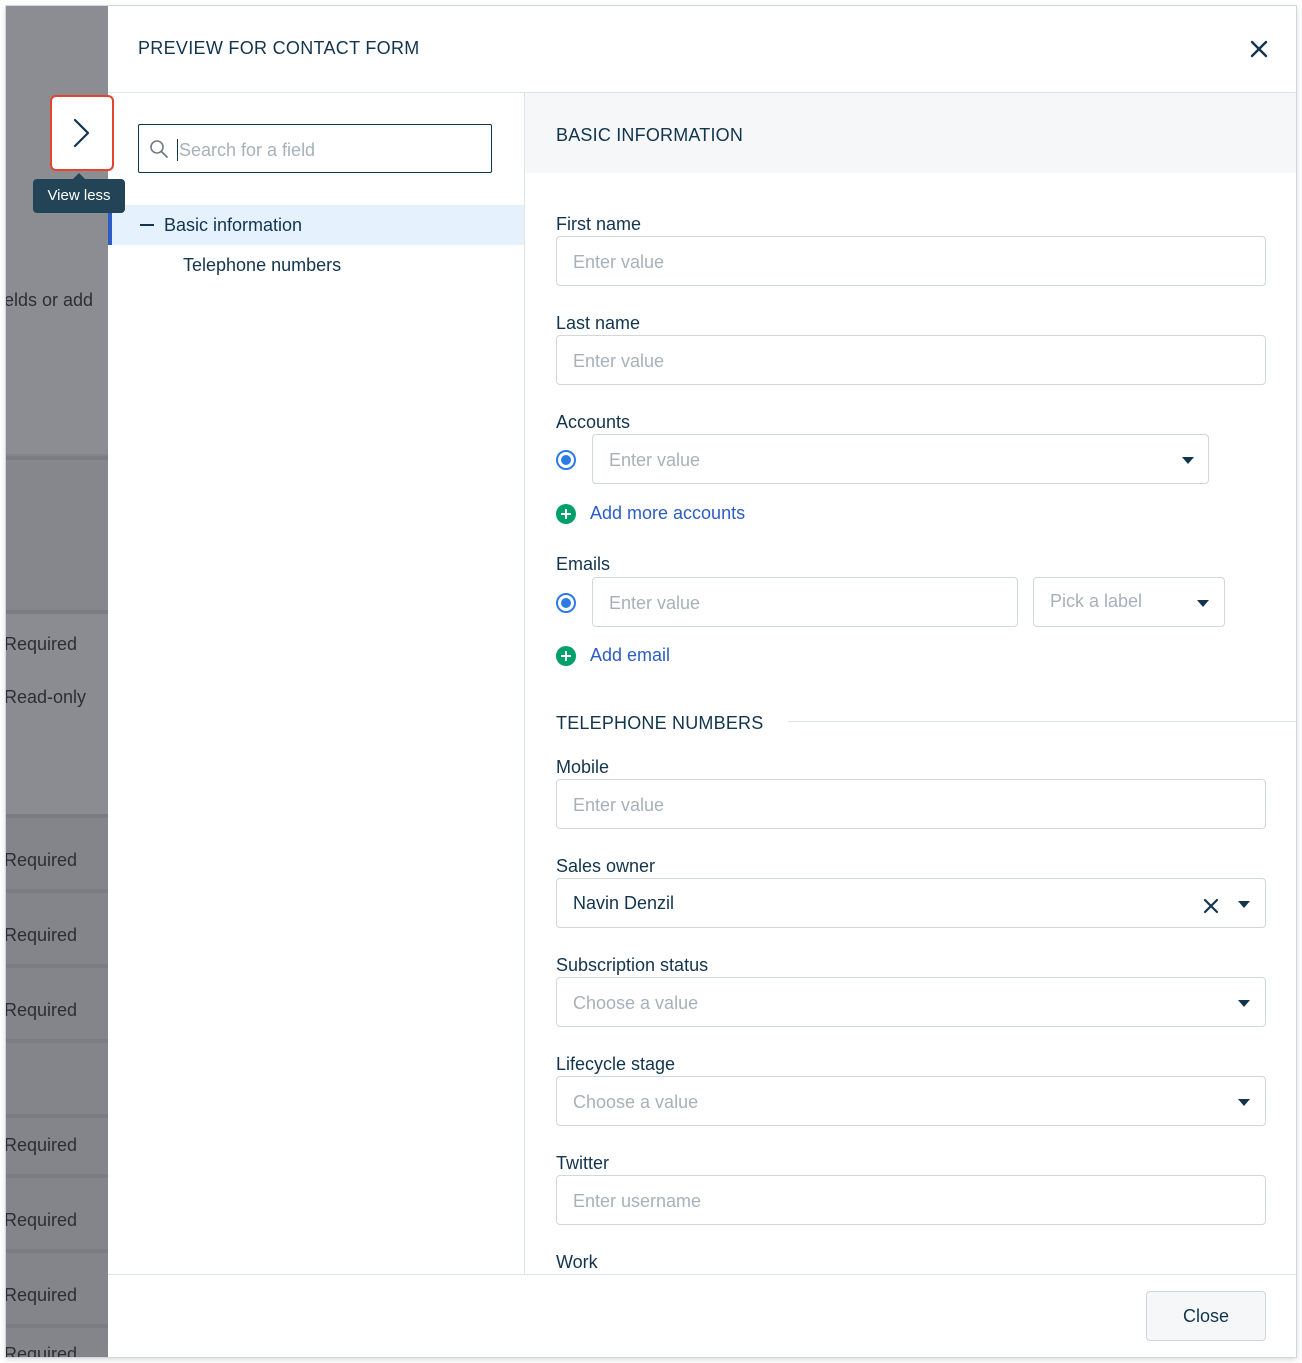 This screenshot has height=1363, width=1302. Describe the element at coordinates (637, 1201) in the screenshot. I see `placeholder-text: Enter username` at that location.